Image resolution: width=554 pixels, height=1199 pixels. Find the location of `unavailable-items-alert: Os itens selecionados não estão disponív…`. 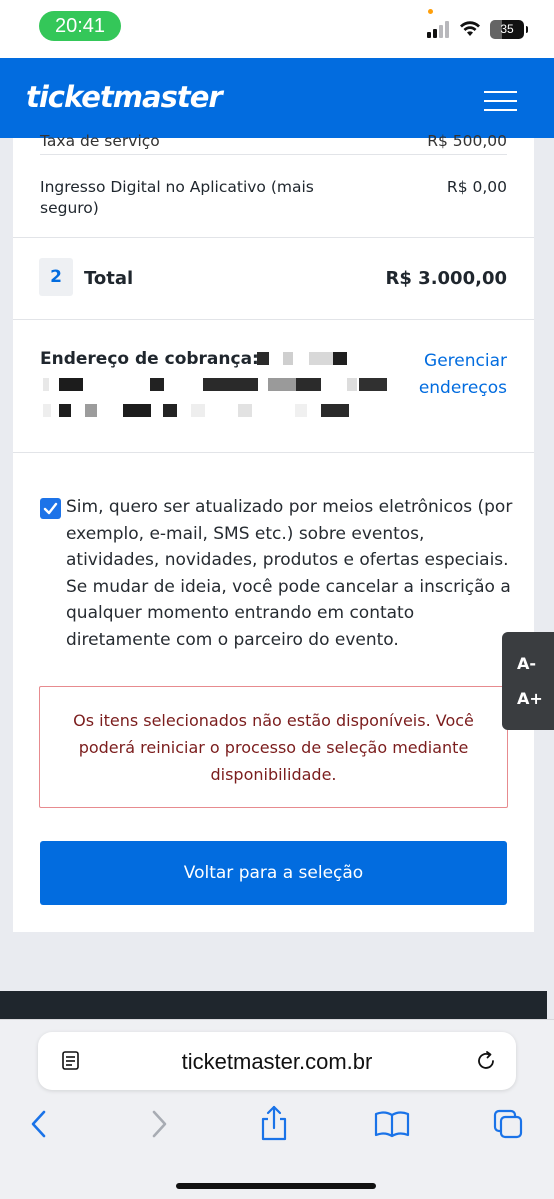

unavailable-items-alert: Os itens selecionados não estão disponív… is located at coordinates (273, 747).